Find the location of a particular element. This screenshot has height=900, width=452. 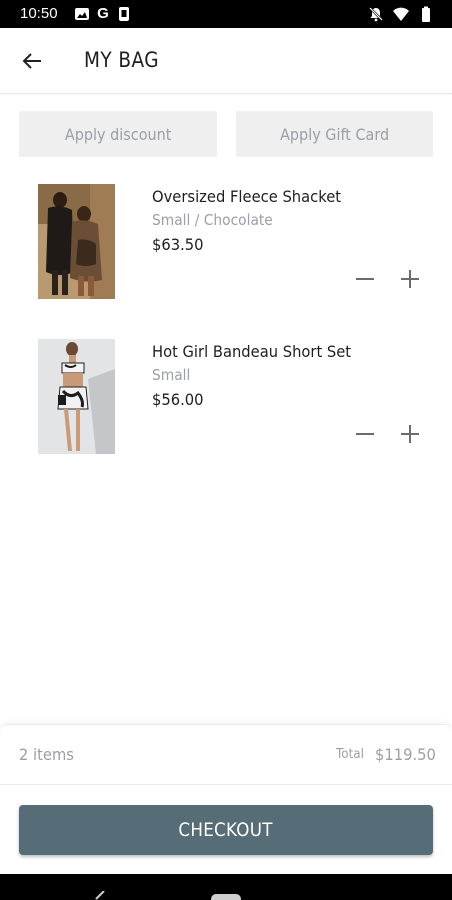

checkout-button: CHECKOUT is located at coordinates (226, 830).